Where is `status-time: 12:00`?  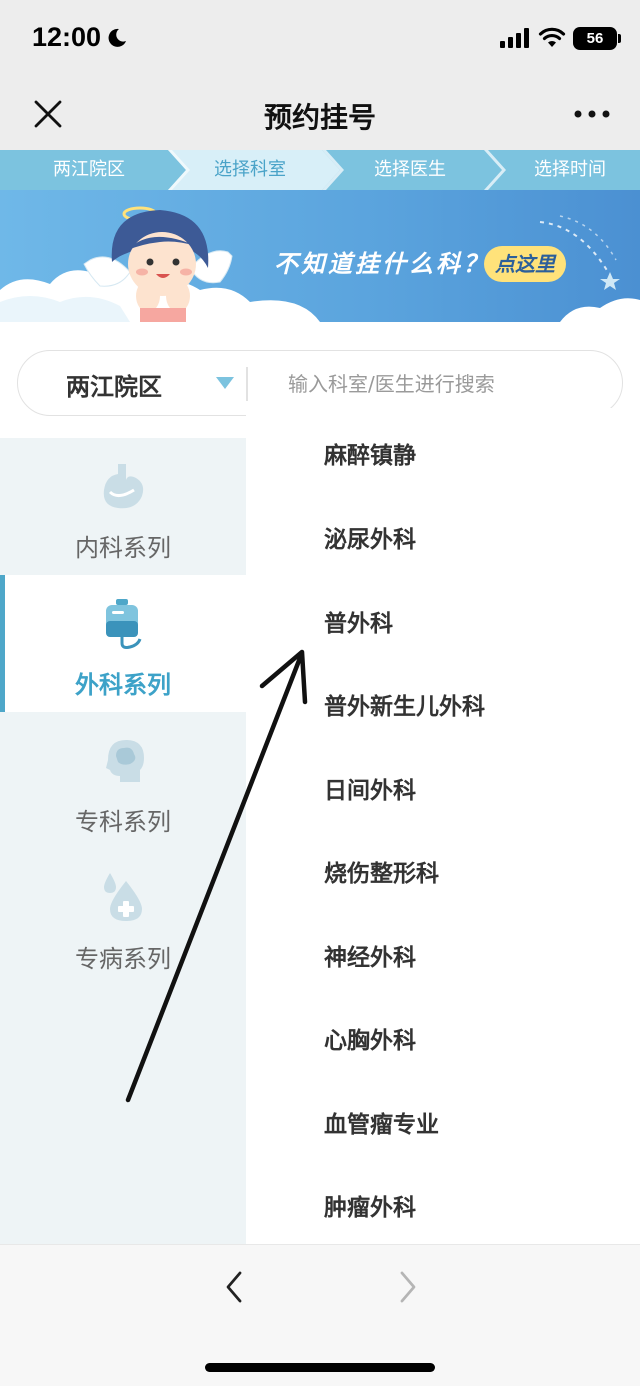 status-time: 12:00 is located at coordinates (67, 37).